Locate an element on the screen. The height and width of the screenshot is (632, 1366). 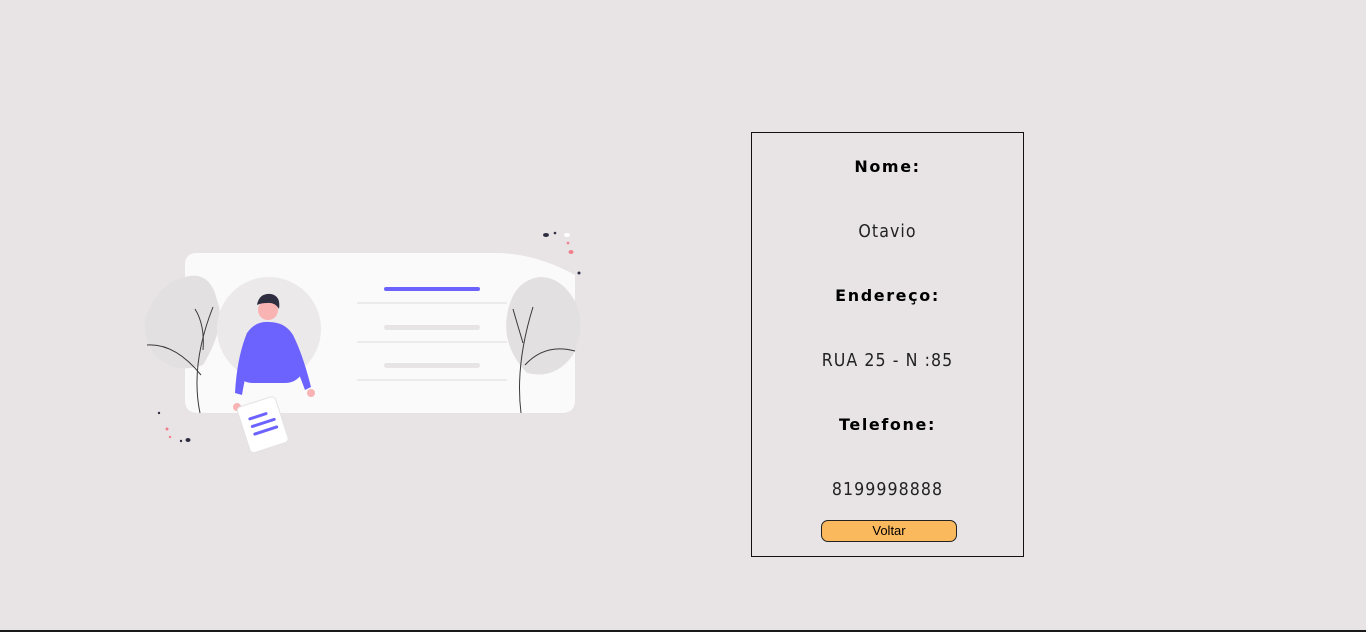
name-label: Nome: is located at coordinates (887, 166).